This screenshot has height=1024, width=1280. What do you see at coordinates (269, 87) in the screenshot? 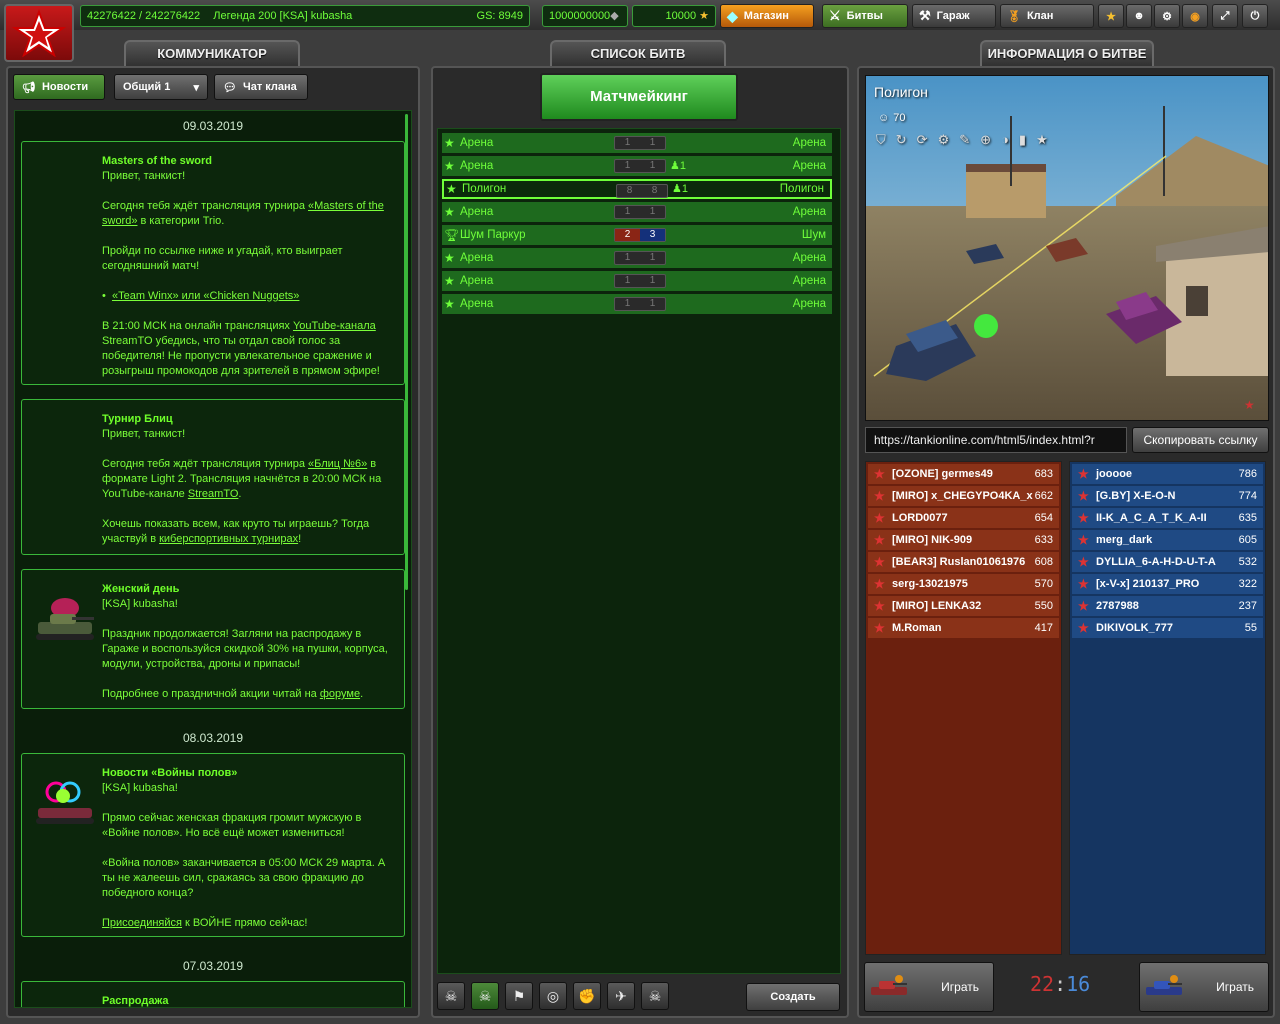
I see `tab-clan-chat-label: Чат клана` at bounding box center [269, 87].